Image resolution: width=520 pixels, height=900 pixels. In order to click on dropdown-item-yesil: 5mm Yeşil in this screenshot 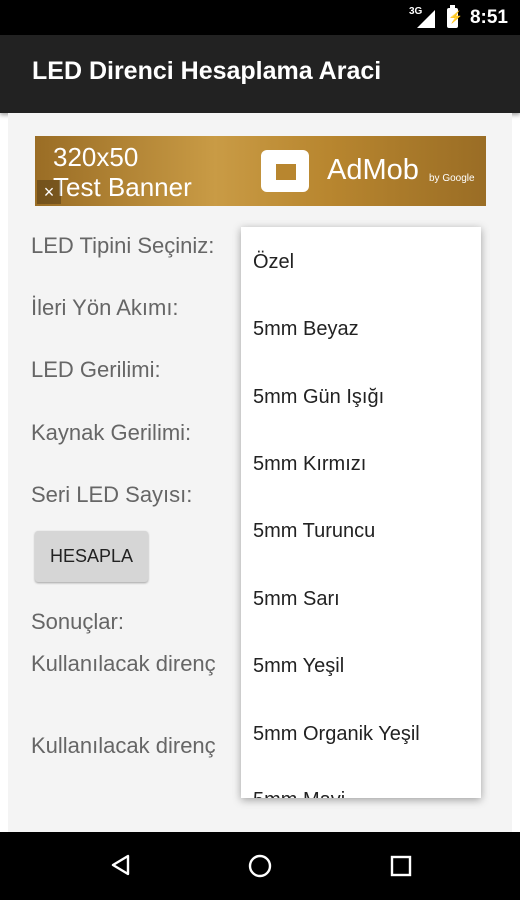, I will do `click(298, 666)`.